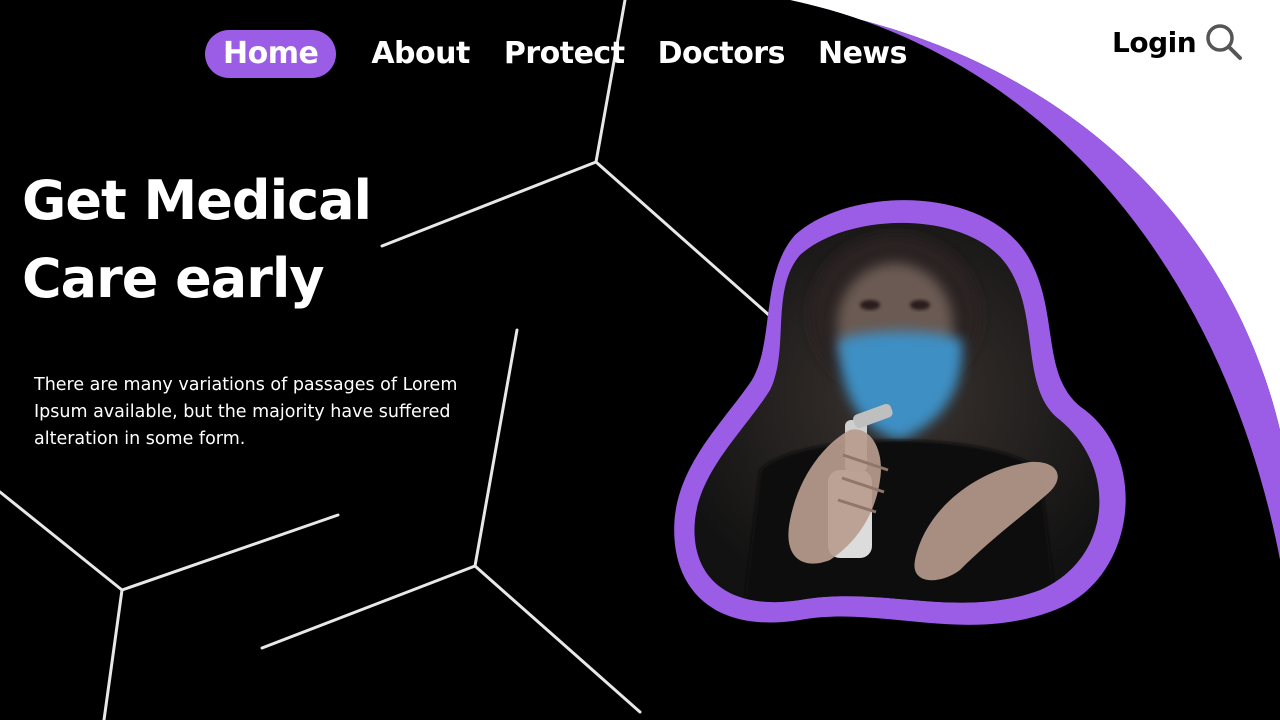 The height and width of the screenshot is (720, 1280). Describe the element at coordinates (1224, 42) in the screenshot. I see `search-icon` at that location.